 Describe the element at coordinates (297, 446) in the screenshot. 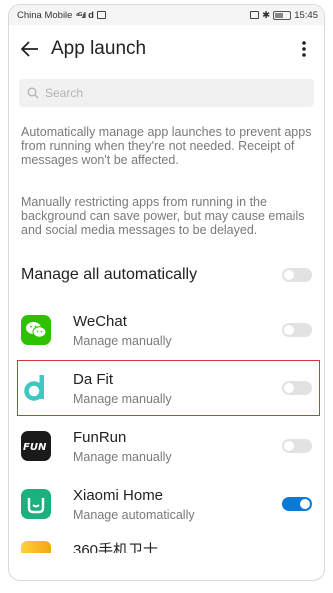

I see `app-toggle-funrun` at that location.